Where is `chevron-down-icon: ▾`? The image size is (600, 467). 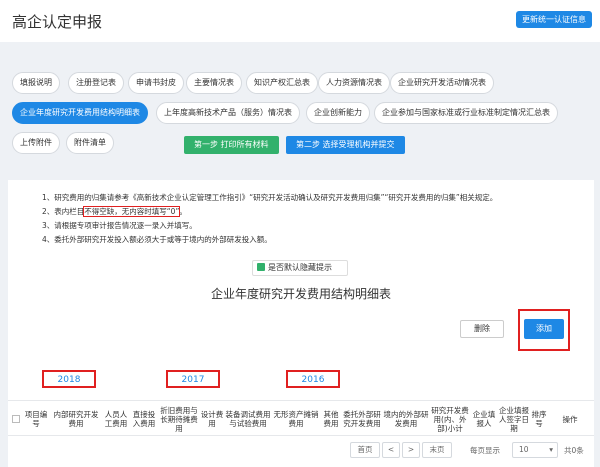 chevron-down-icon: ▾ is located at coordinates (551, 449).